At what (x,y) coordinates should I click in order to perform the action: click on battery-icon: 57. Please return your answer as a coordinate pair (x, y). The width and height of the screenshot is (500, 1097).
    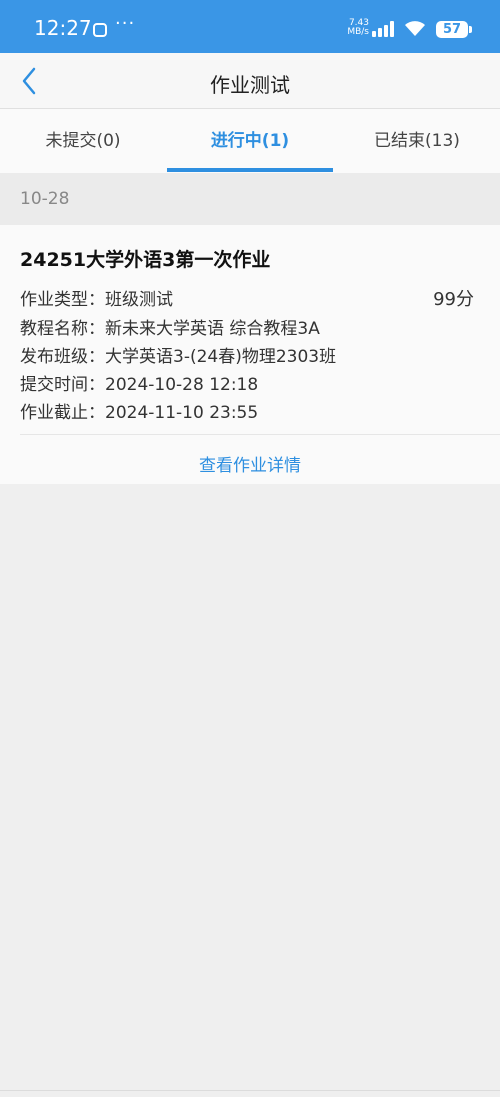
    Looking at the image, I should click on (454, 29).